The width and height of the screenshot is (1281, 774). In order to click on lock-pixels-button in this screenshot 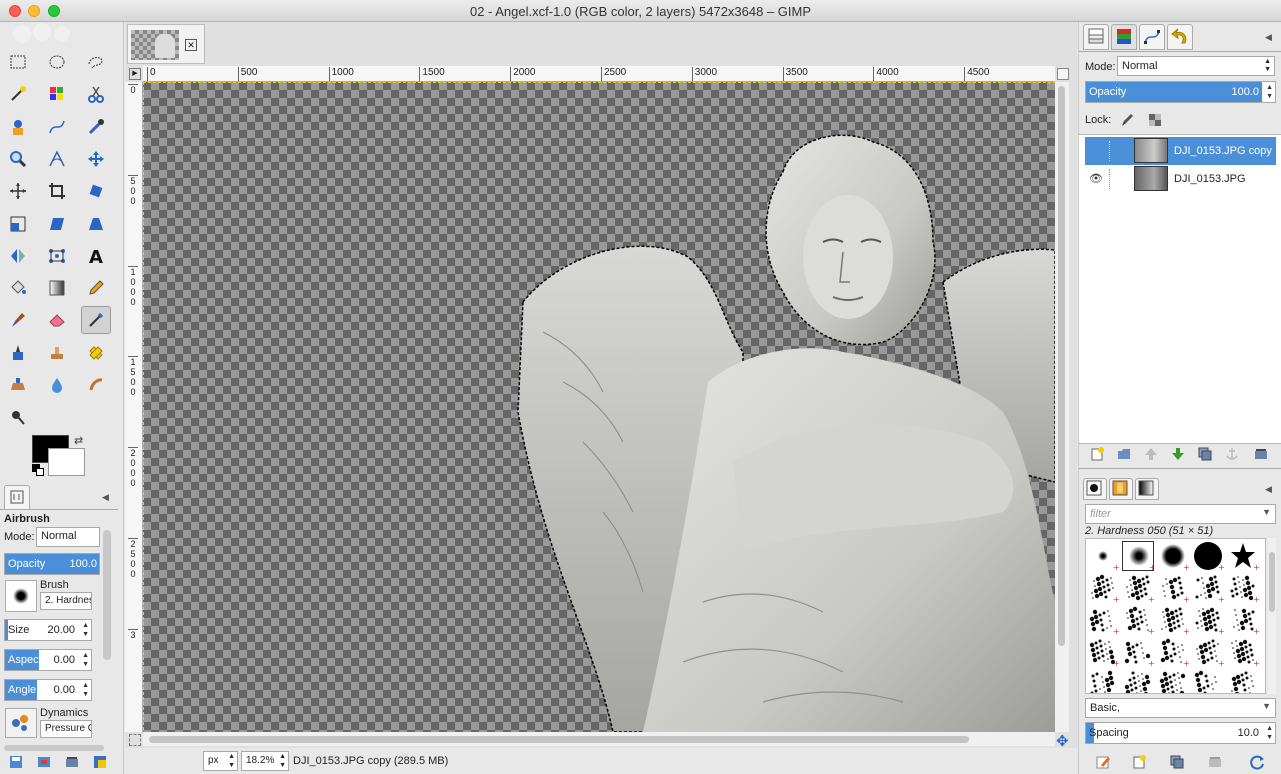, I will do `click(1127, 120)`.